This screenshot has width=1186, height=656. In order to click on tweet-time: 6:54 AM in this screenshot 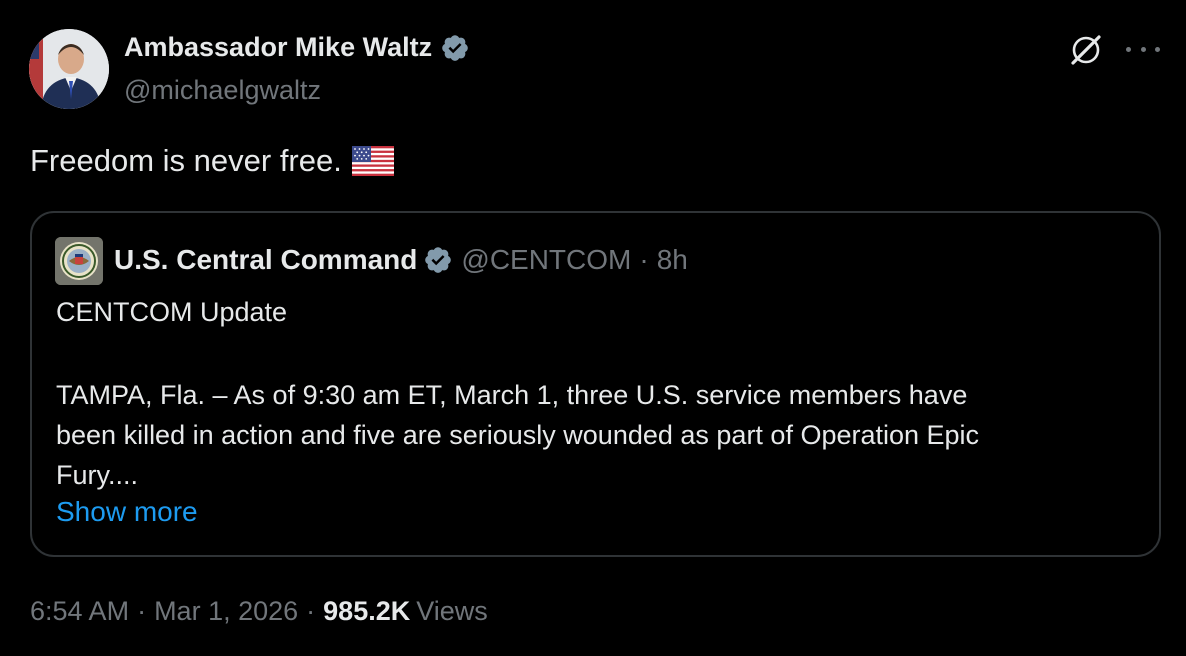, I will do `click(79, 611)`.